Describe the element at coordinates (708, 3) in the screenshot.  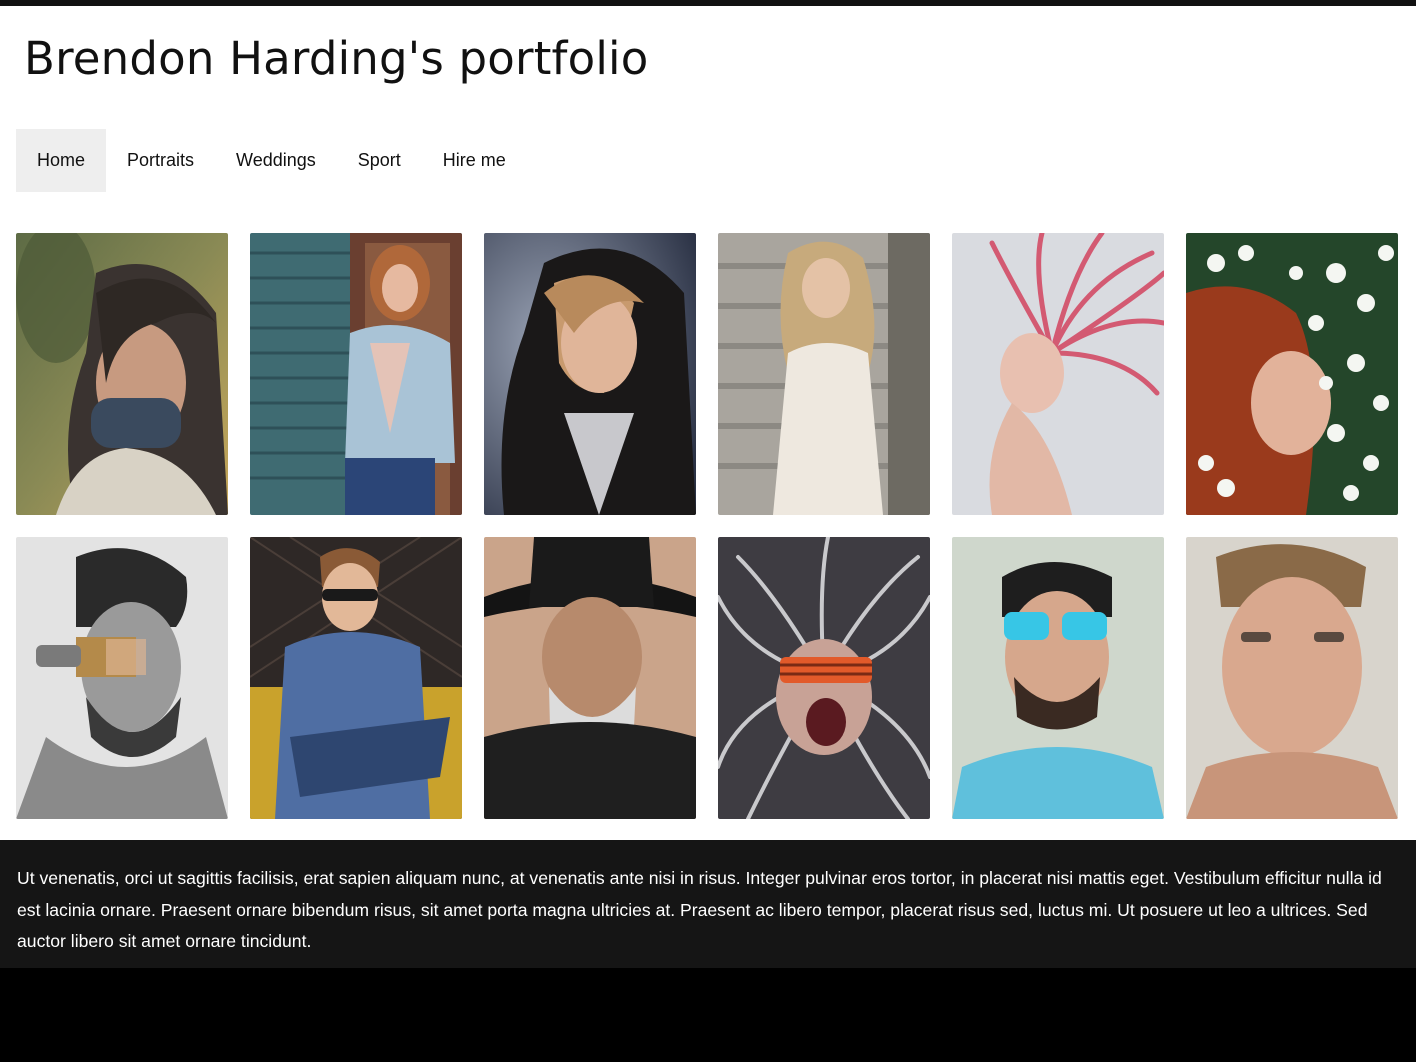
I see `top-accent-bar` at that location.